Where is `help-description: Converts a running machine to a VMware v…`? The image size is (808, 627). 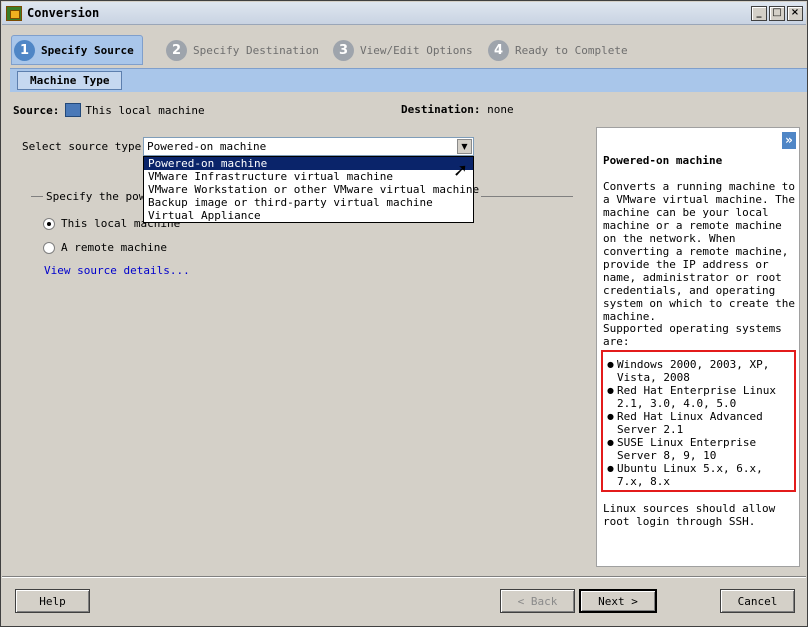 help-description: Converts a running machine to a VMware v… is located at coordinates (699, 251).